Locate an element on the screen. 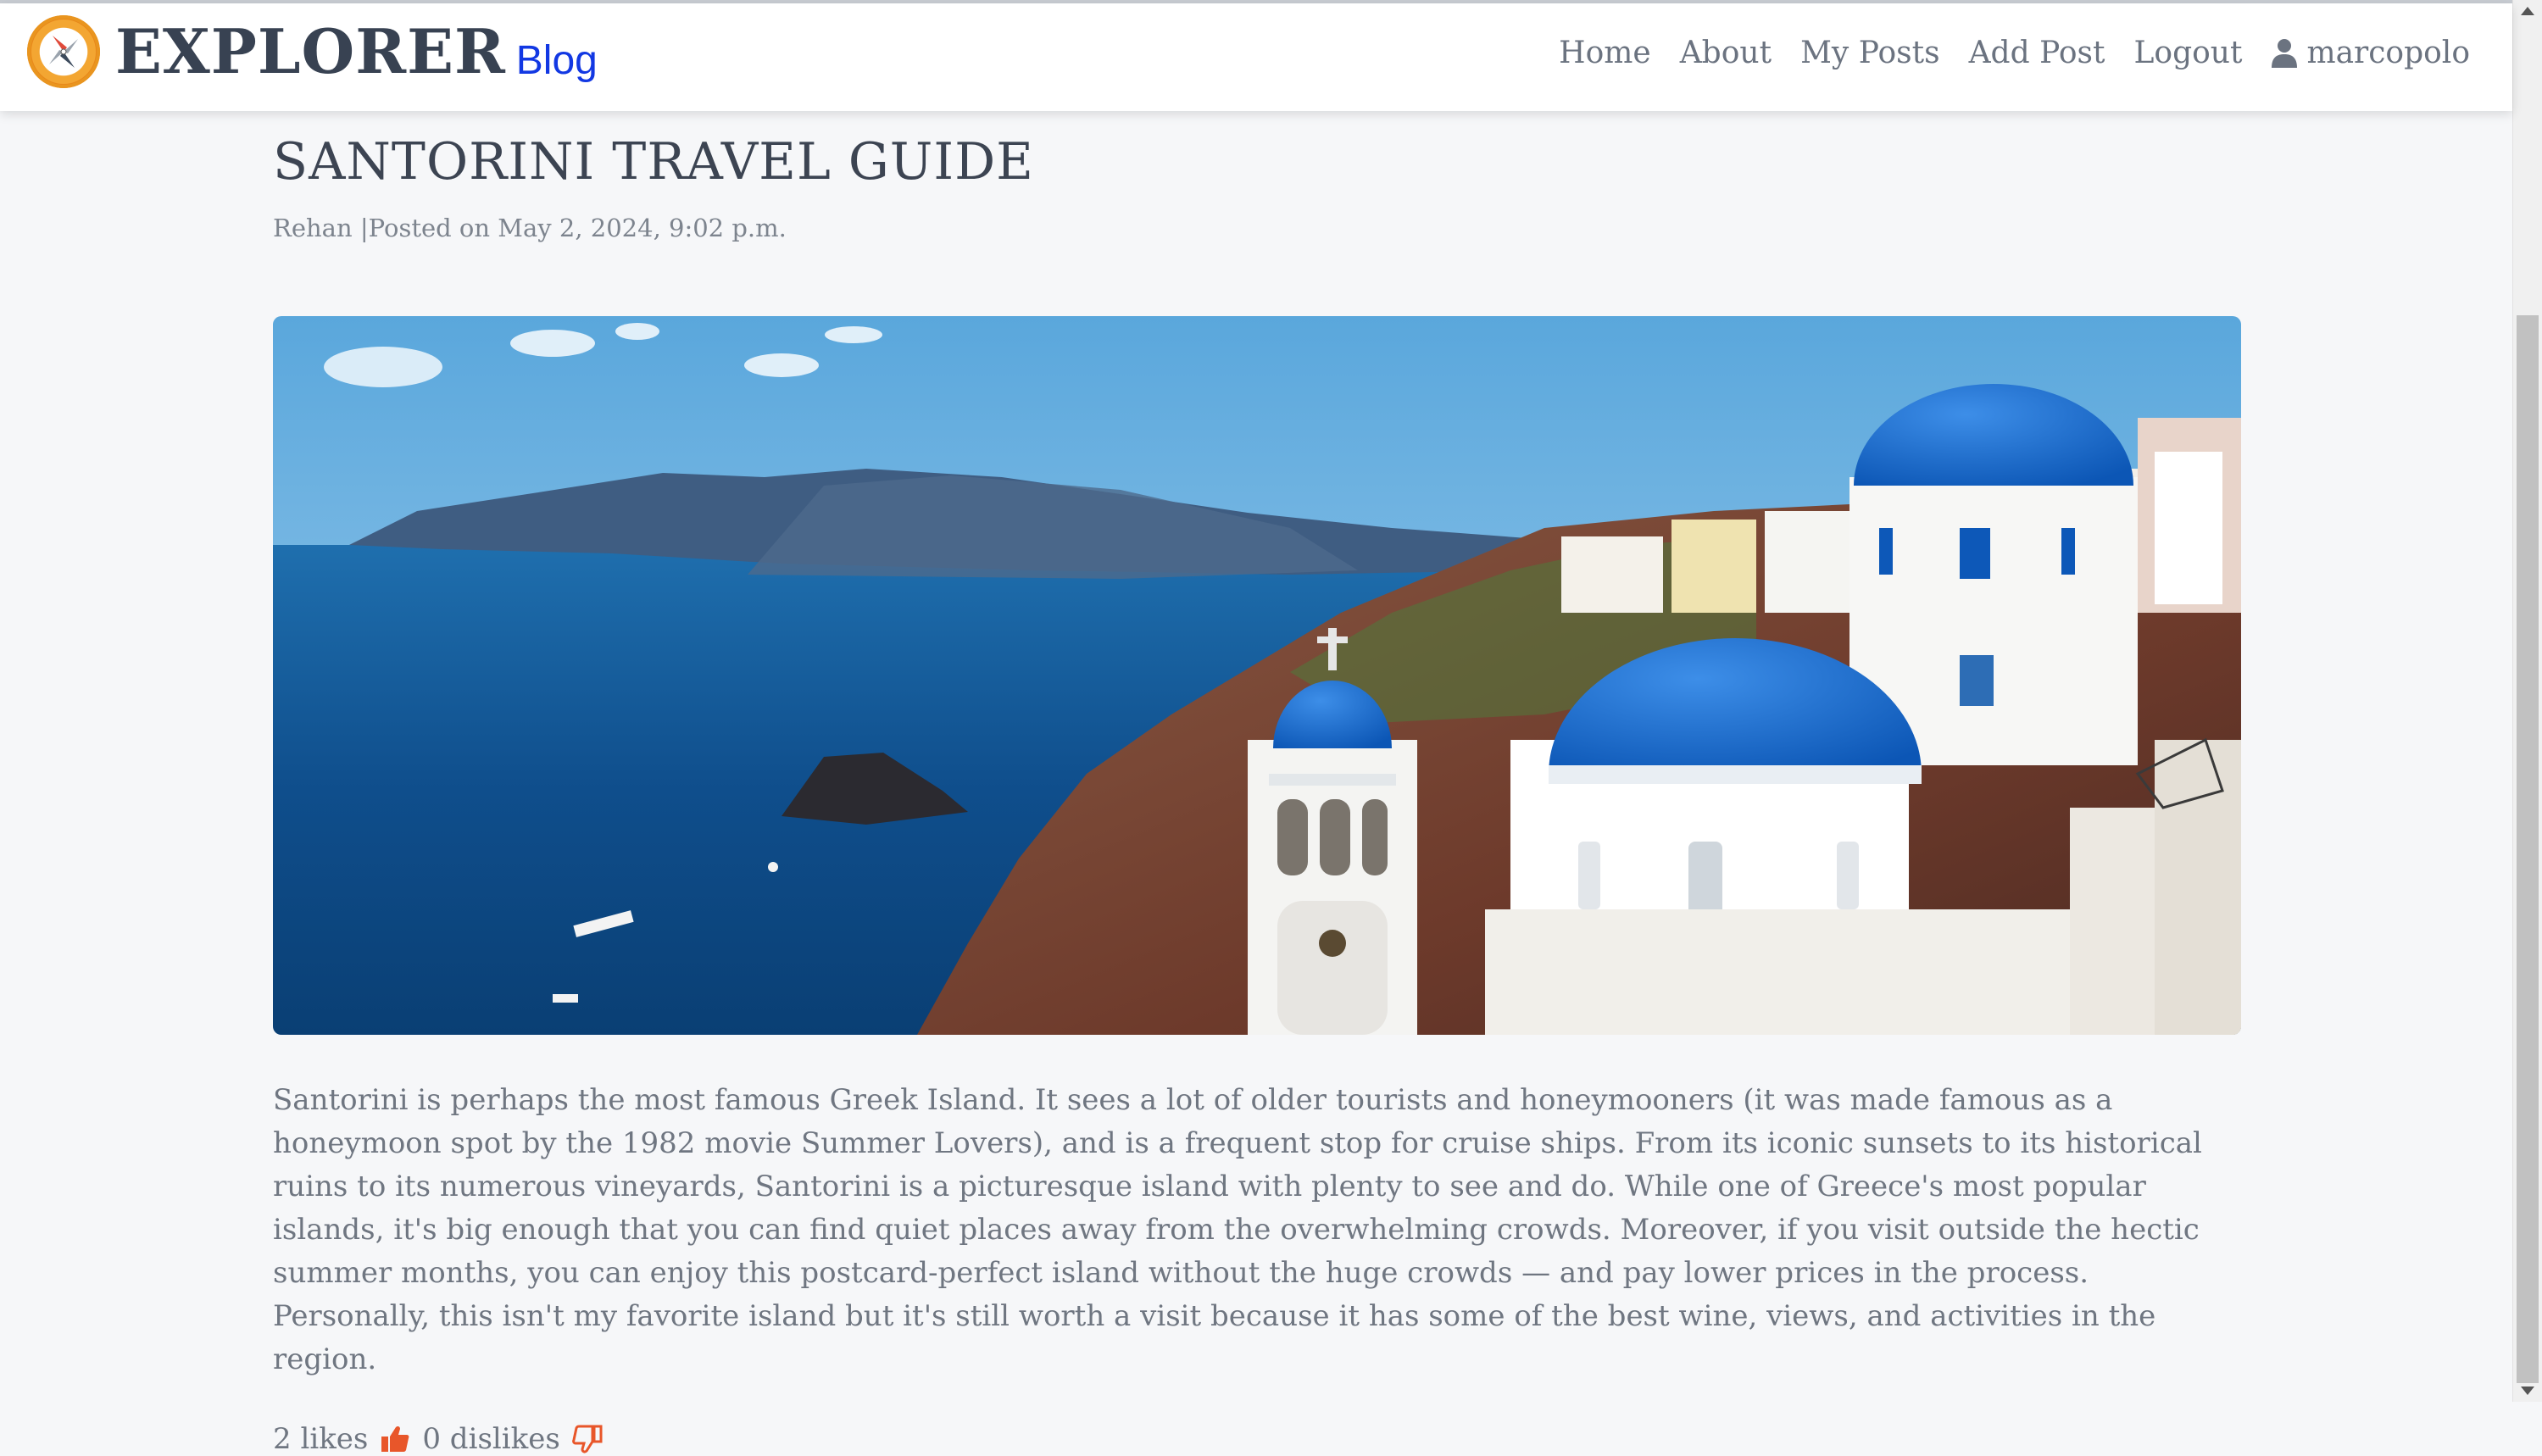  thumbs-up-icon is located at coordinates (395, 1439).